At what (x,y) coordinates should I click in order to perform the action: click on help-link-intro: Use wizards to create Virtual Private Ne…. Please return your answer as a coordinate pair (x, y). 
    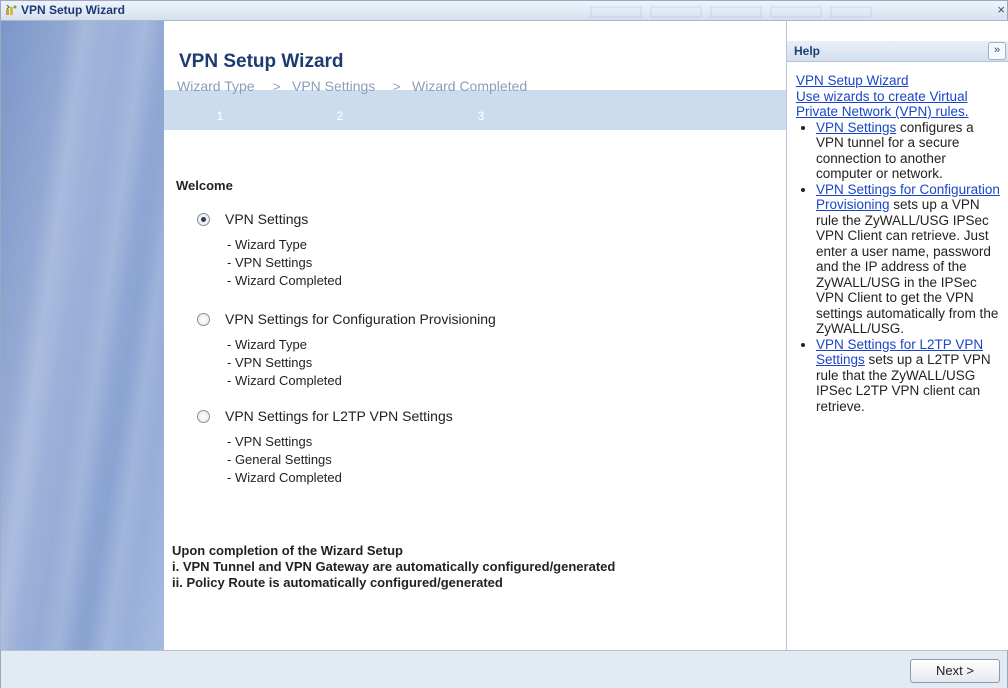
    Looking at the image, I should click on (882, 104).